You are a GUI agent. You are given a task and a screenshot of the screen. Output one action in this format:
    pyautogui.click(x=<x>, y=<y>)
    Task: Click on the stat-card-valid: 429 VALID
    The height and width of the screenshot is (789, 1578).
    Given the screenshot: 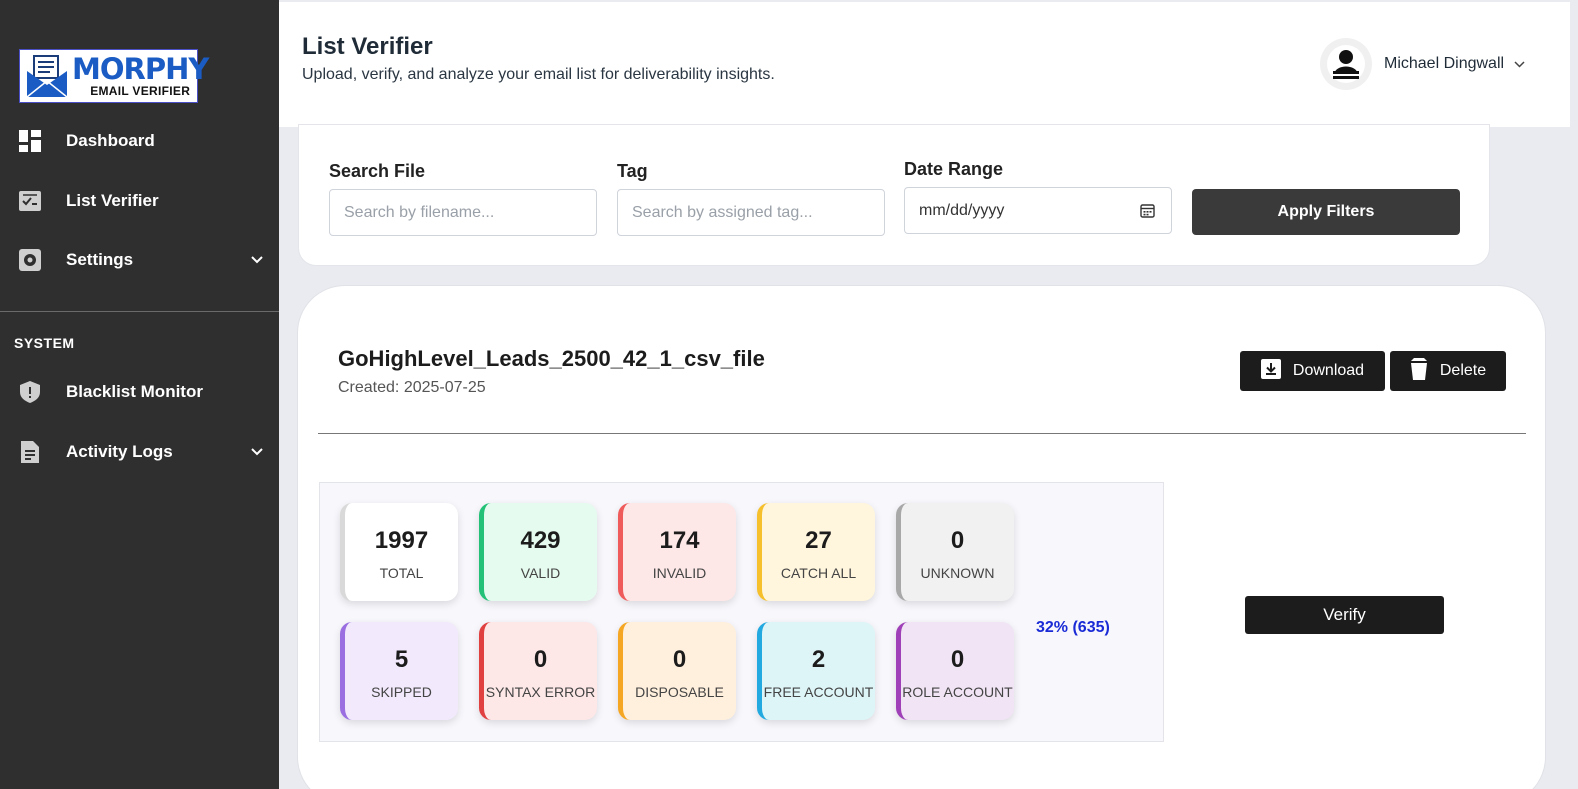 What is the action you would take?
    pyautogui.click(x=538, y=552)
    